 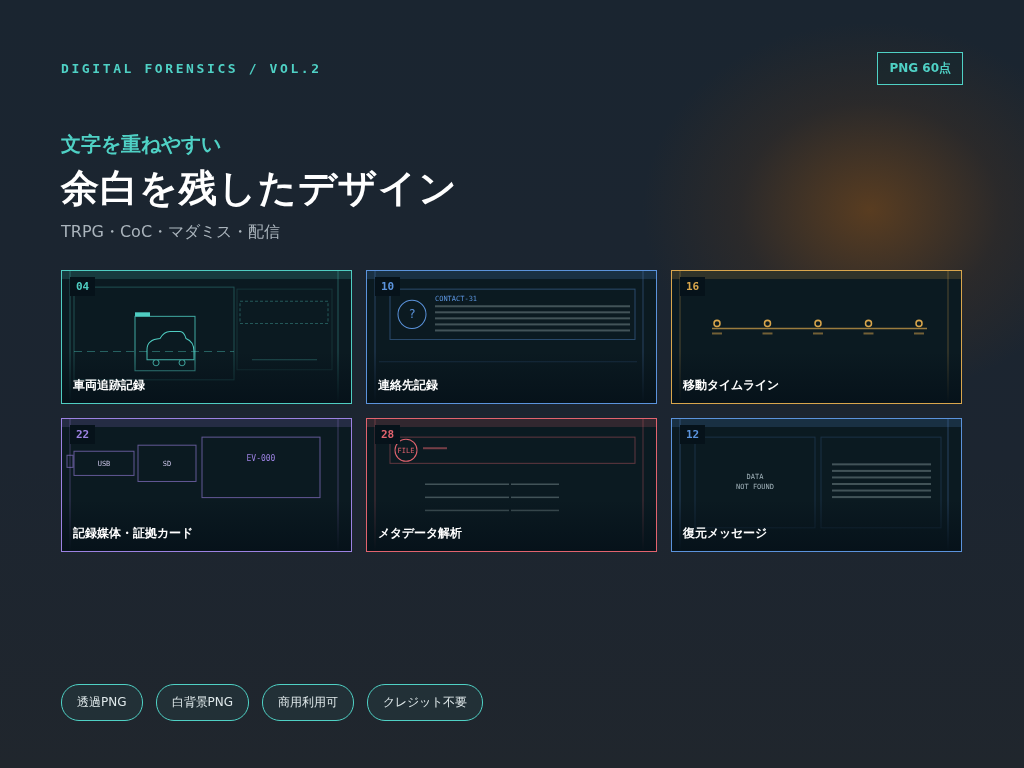 I want to click on count-badge: 04, so click(x=83, y=286).